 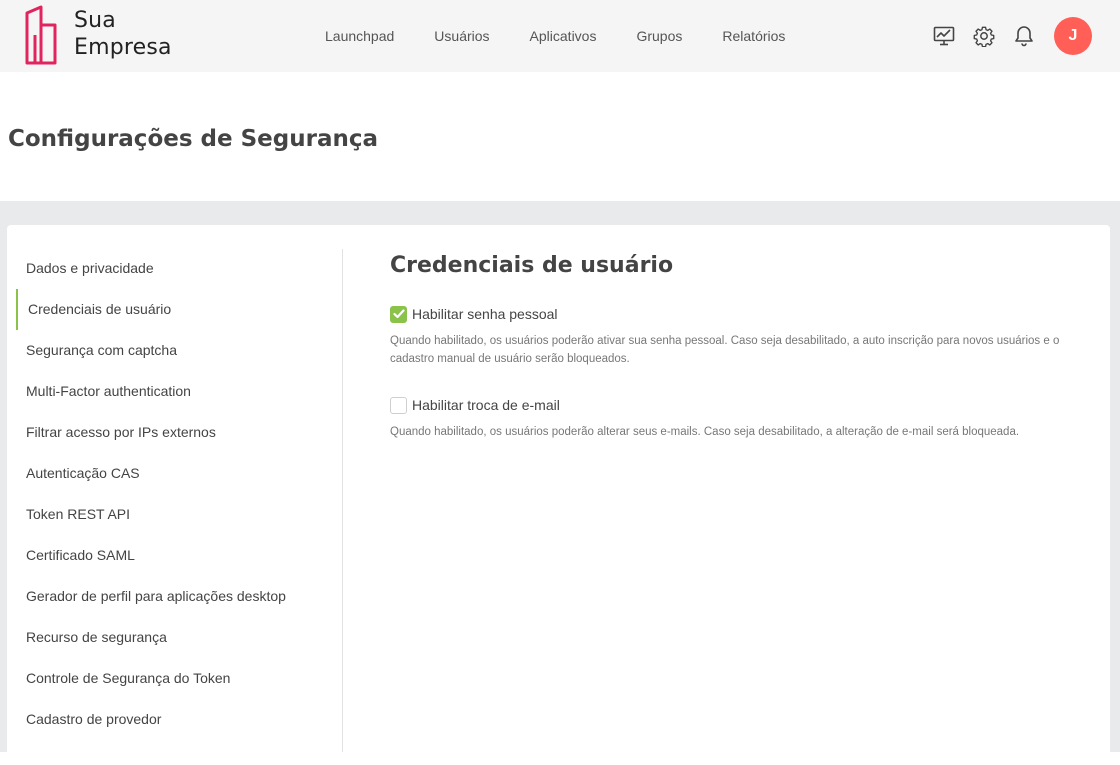 I want to click on nav-item-launchpad: Launchpad, so click(x=359, y=36).